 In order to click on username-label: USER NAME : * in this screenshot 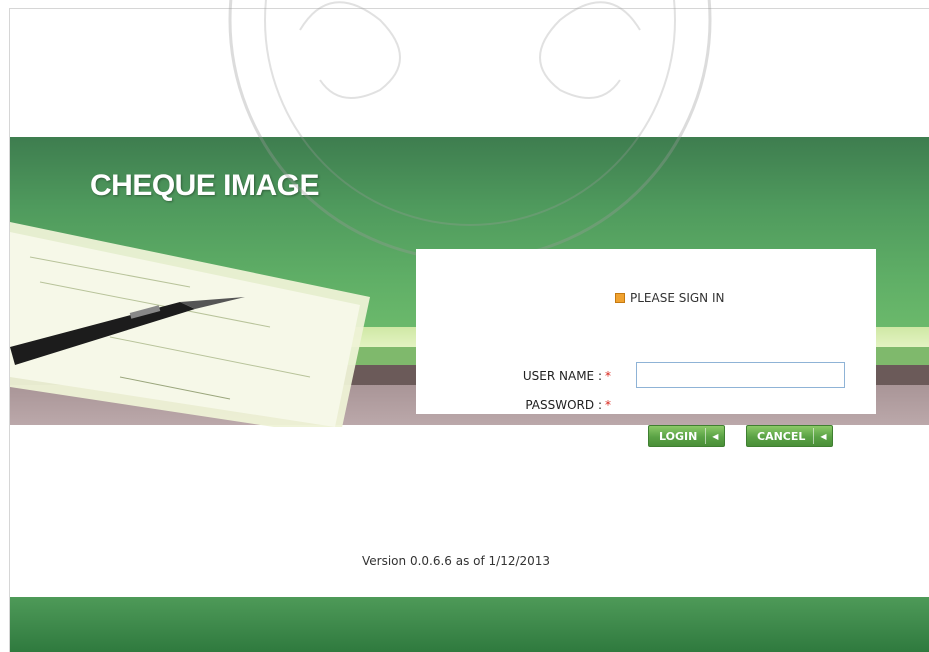, I will do `click(551, 376)`.